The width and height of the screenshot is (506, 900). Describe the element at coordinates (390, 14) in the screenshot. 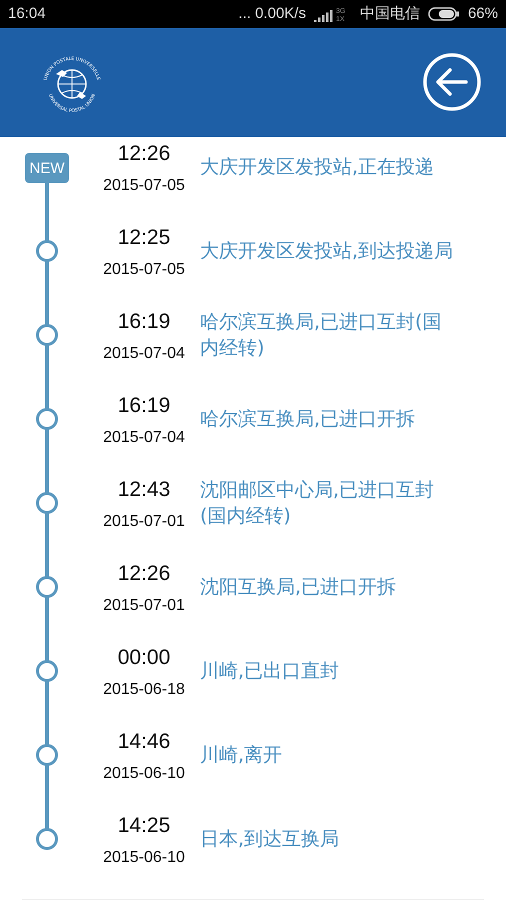

I see `carrier-name: 中国电信` at that location.